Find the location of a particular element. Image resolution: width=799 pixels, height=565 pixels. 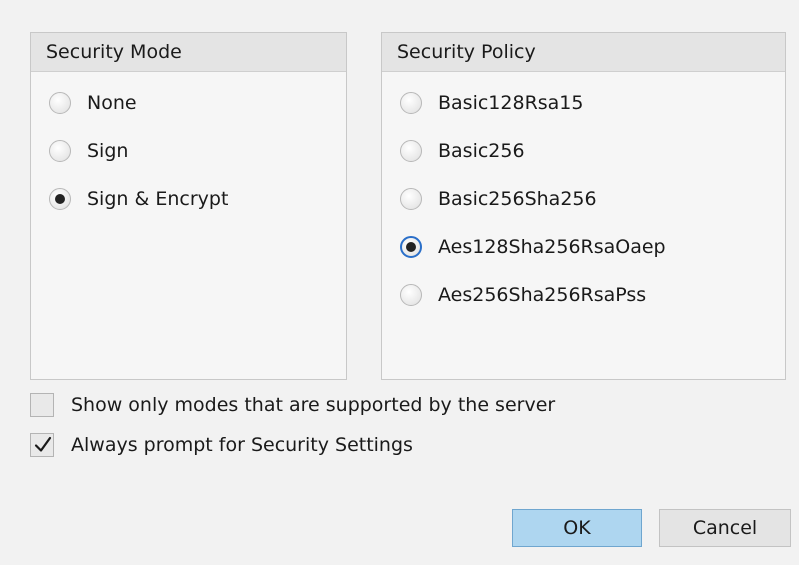

policy-option-basic256sha256: Basic256Sha256 is located at coordinates (498, 199).